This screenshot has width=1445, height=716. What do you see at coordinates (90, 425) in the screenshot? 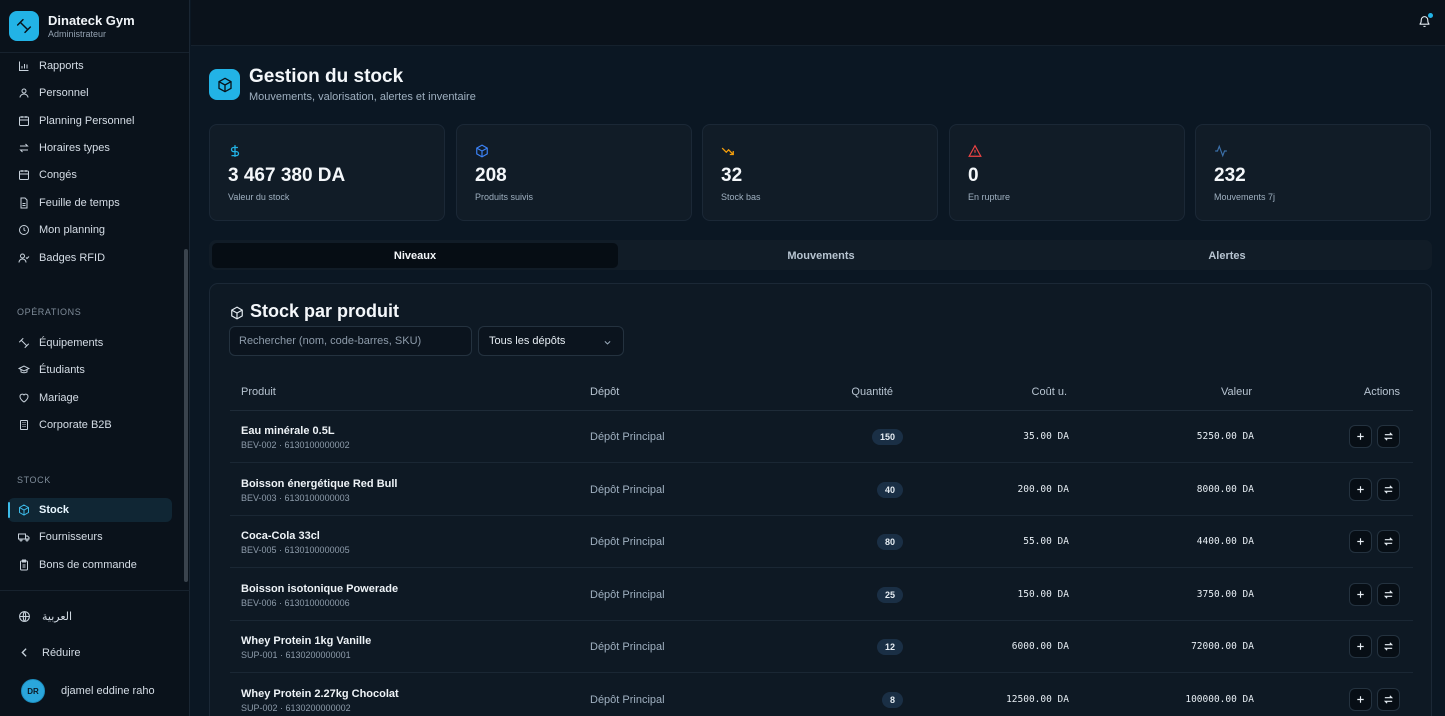
I see `sidebar-item-corporate-b2b: Corporate B2B` at bounding box center [90, 425].